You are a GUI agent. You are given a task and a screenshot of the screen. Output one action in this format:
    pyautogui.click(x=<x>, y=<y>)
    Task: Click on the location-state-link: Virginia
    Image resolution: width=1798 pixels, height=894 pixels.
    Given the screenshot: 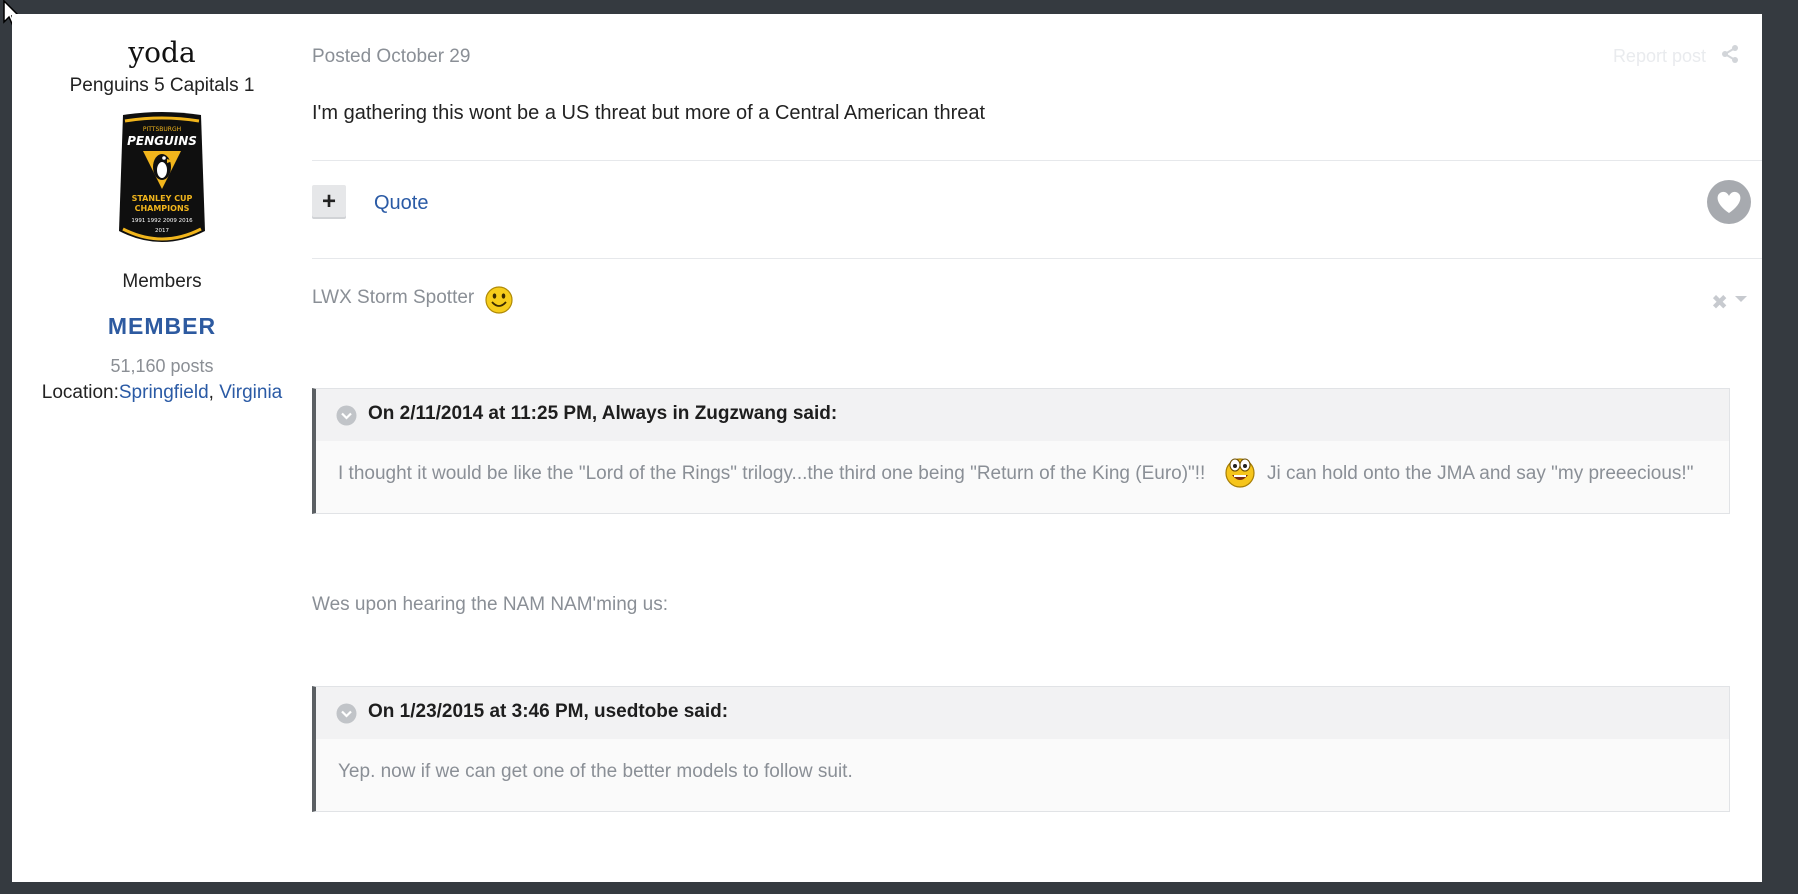 What is the action you would take?
    pyautogui.click(x=250, y=392)
    